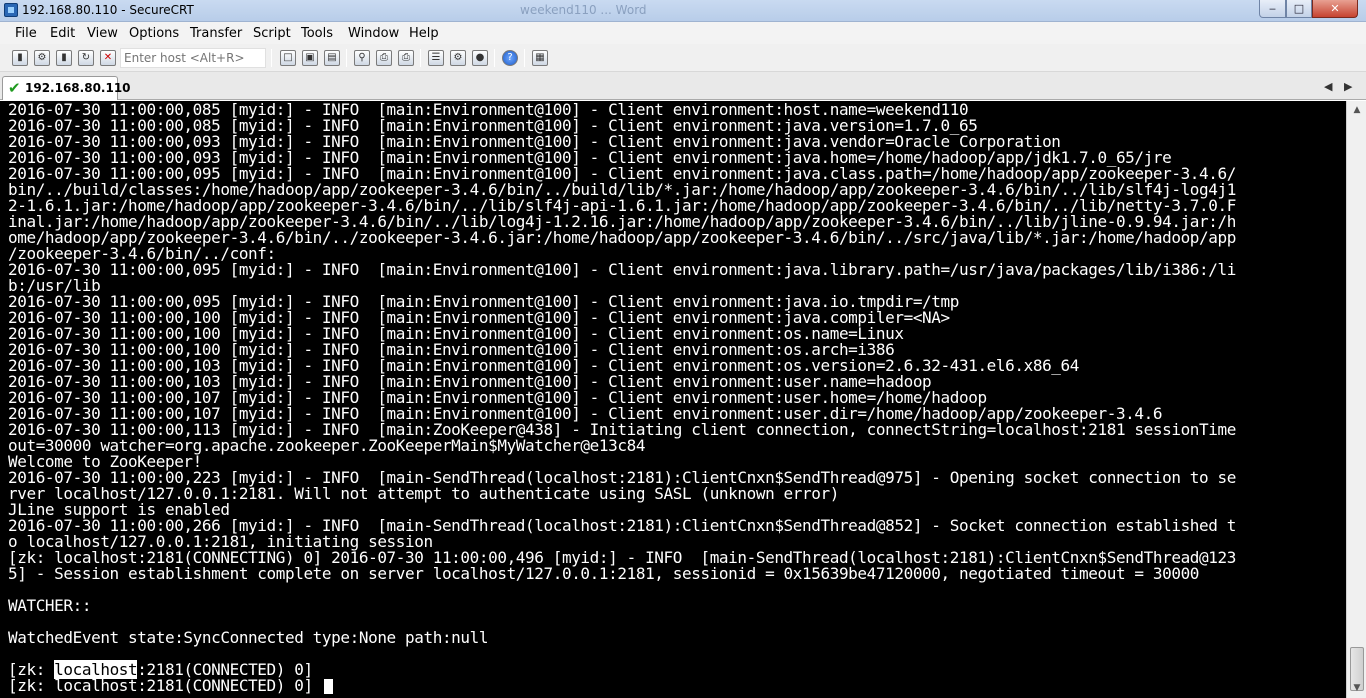 This screenshot has width=1366, height=698. Describe the element at coordinates (384, 58) in the screenshot. I see `print-icon: ⎙` at that location.